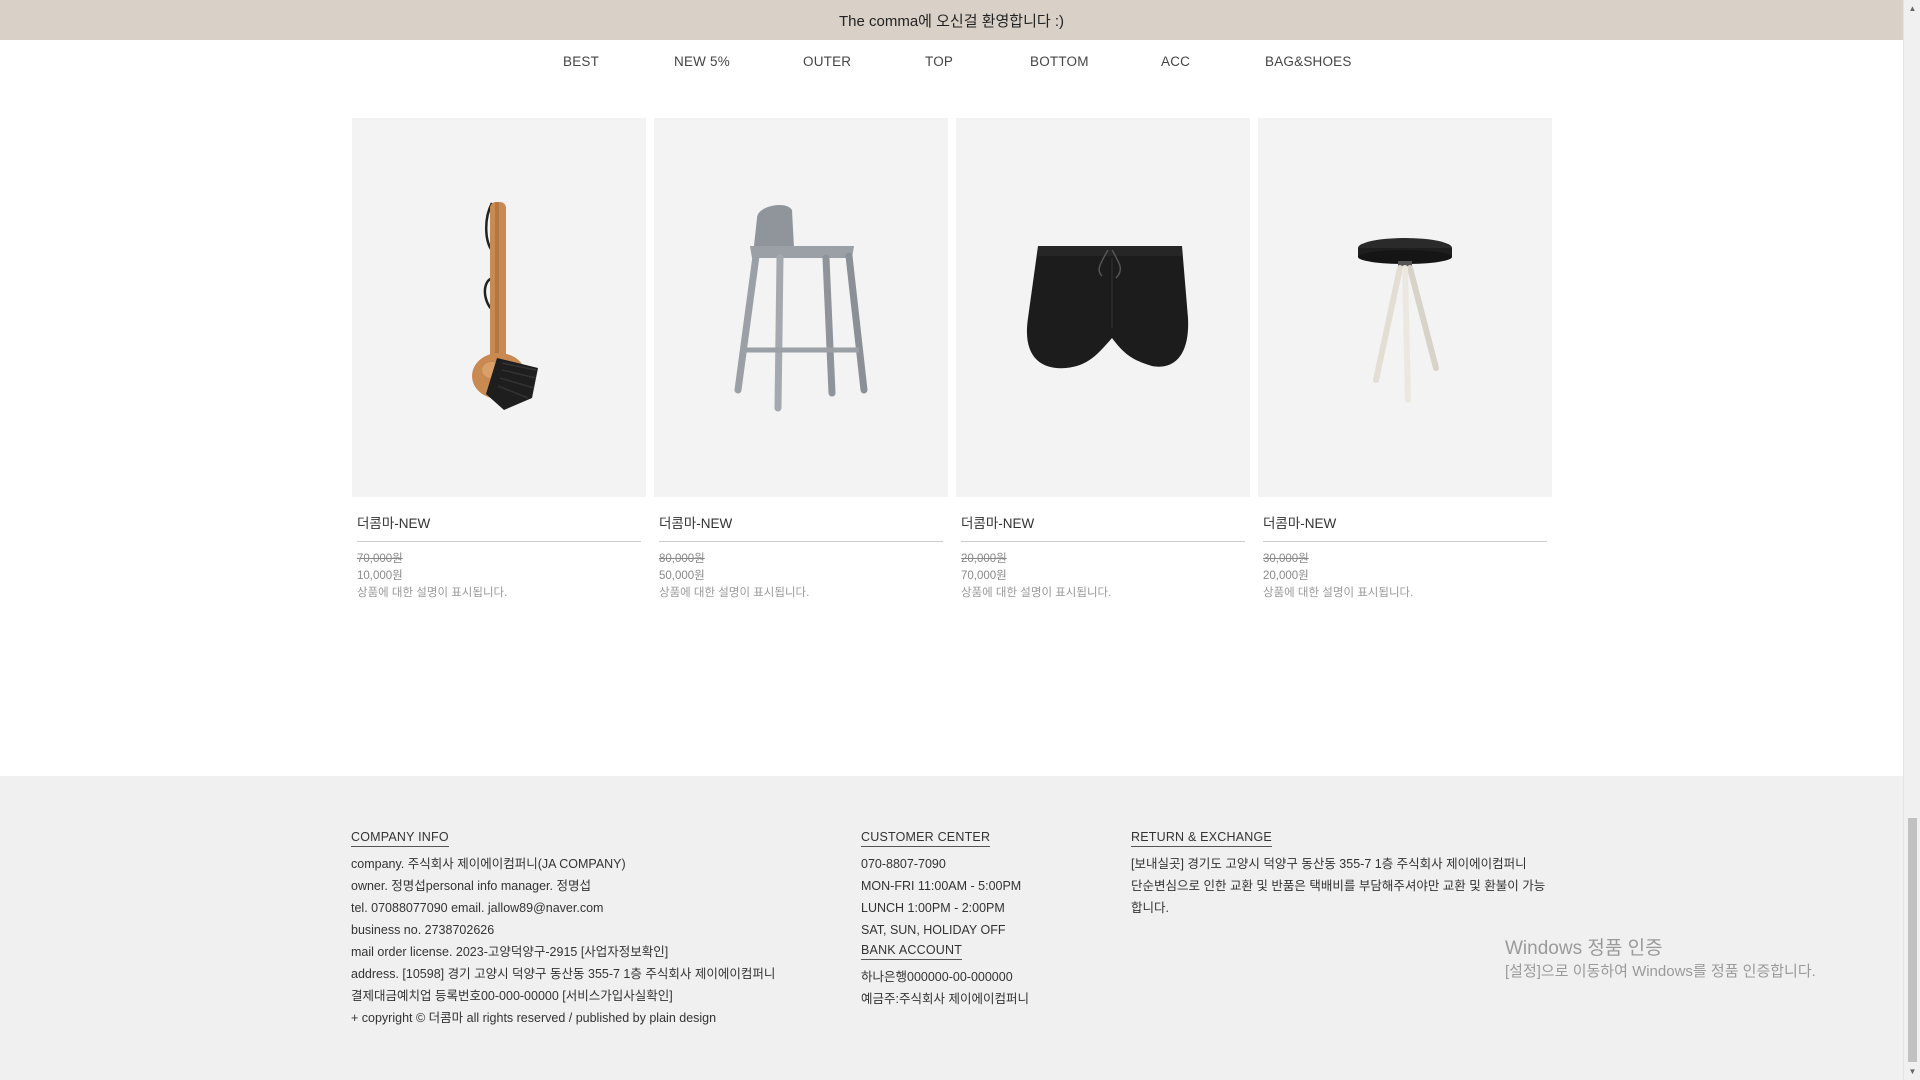 The height and width of the screenshot is (1080, 1920). I want to click on product-old-price: 80,000원, so click(682, 559).